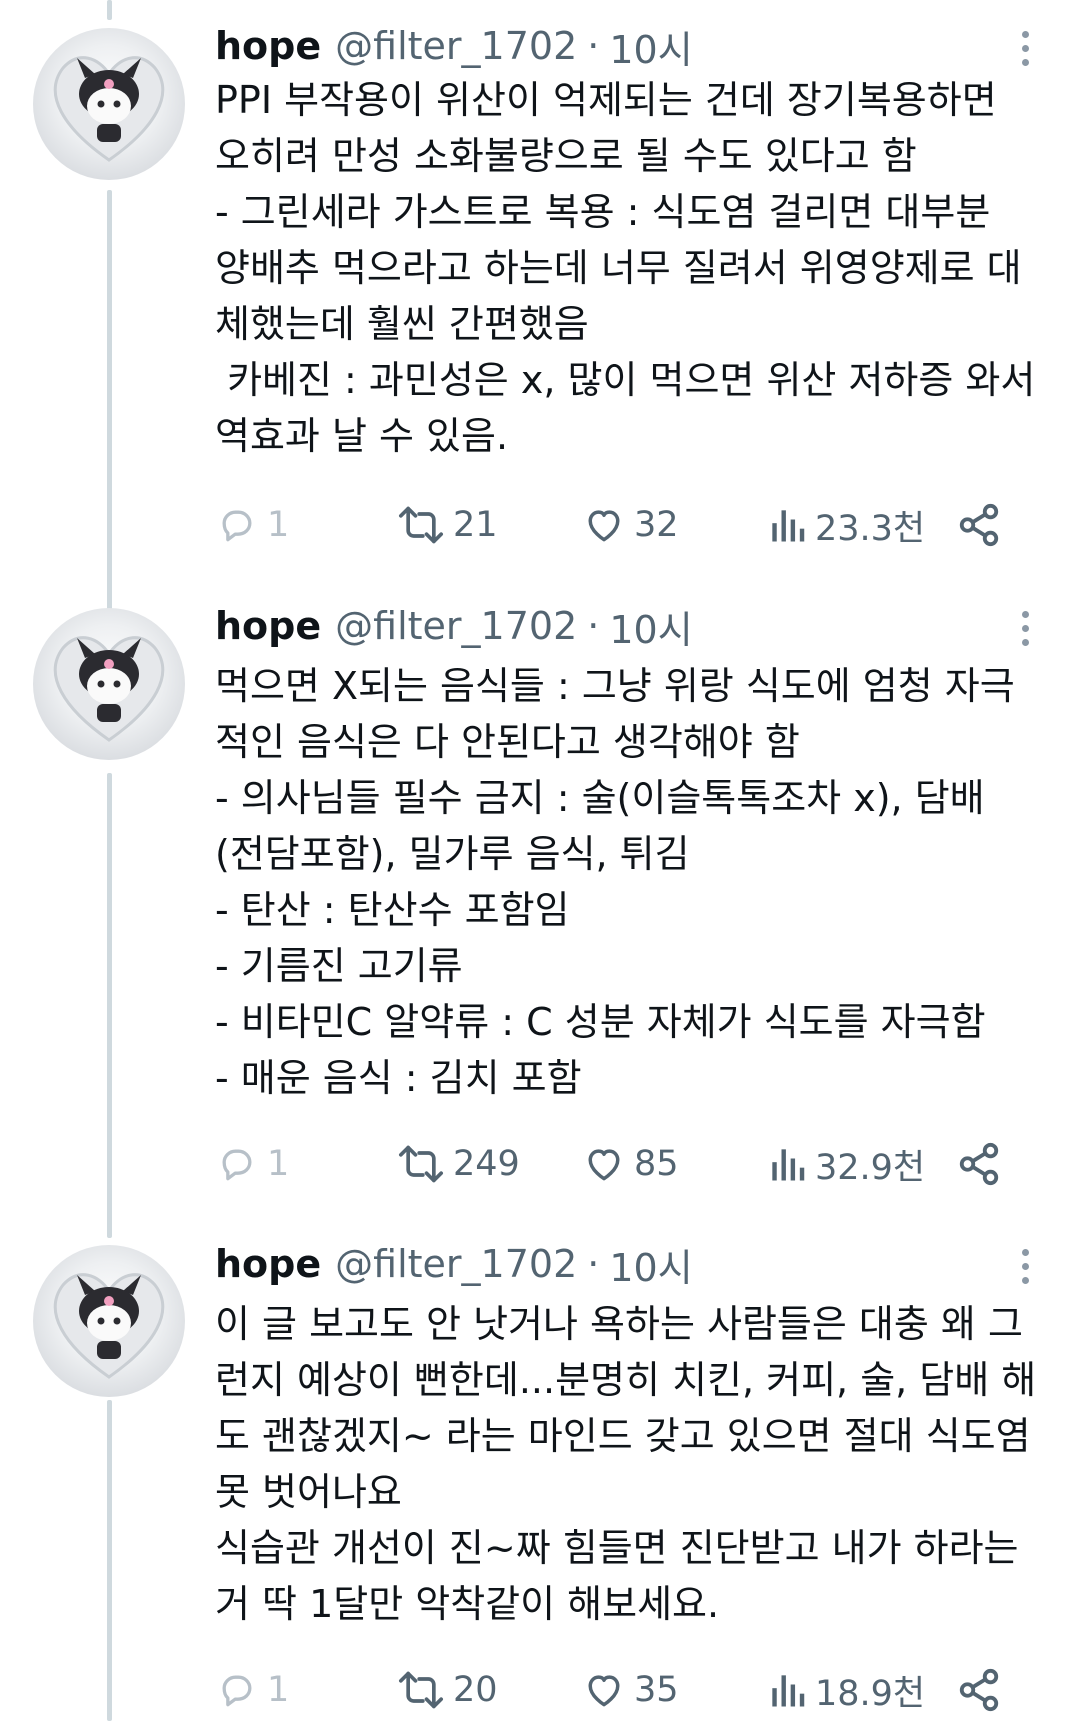  Describe the element at coordinates (475, 1690) in the screenshot. I see `retweet-count: 20` at that location.